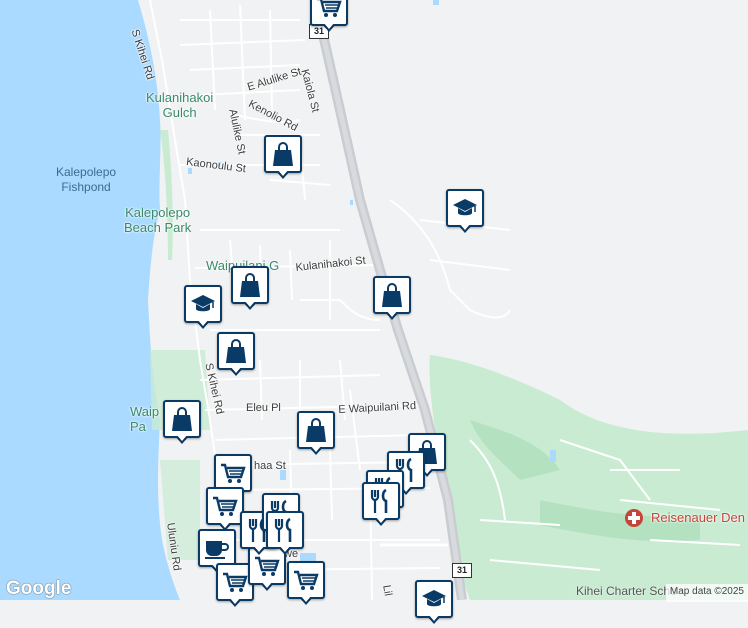 Image resolution: width=748 pixels, height=628 pixels. Describe the element at coordinates (180, 510) in the screenshot. I see `south-park` at that location.